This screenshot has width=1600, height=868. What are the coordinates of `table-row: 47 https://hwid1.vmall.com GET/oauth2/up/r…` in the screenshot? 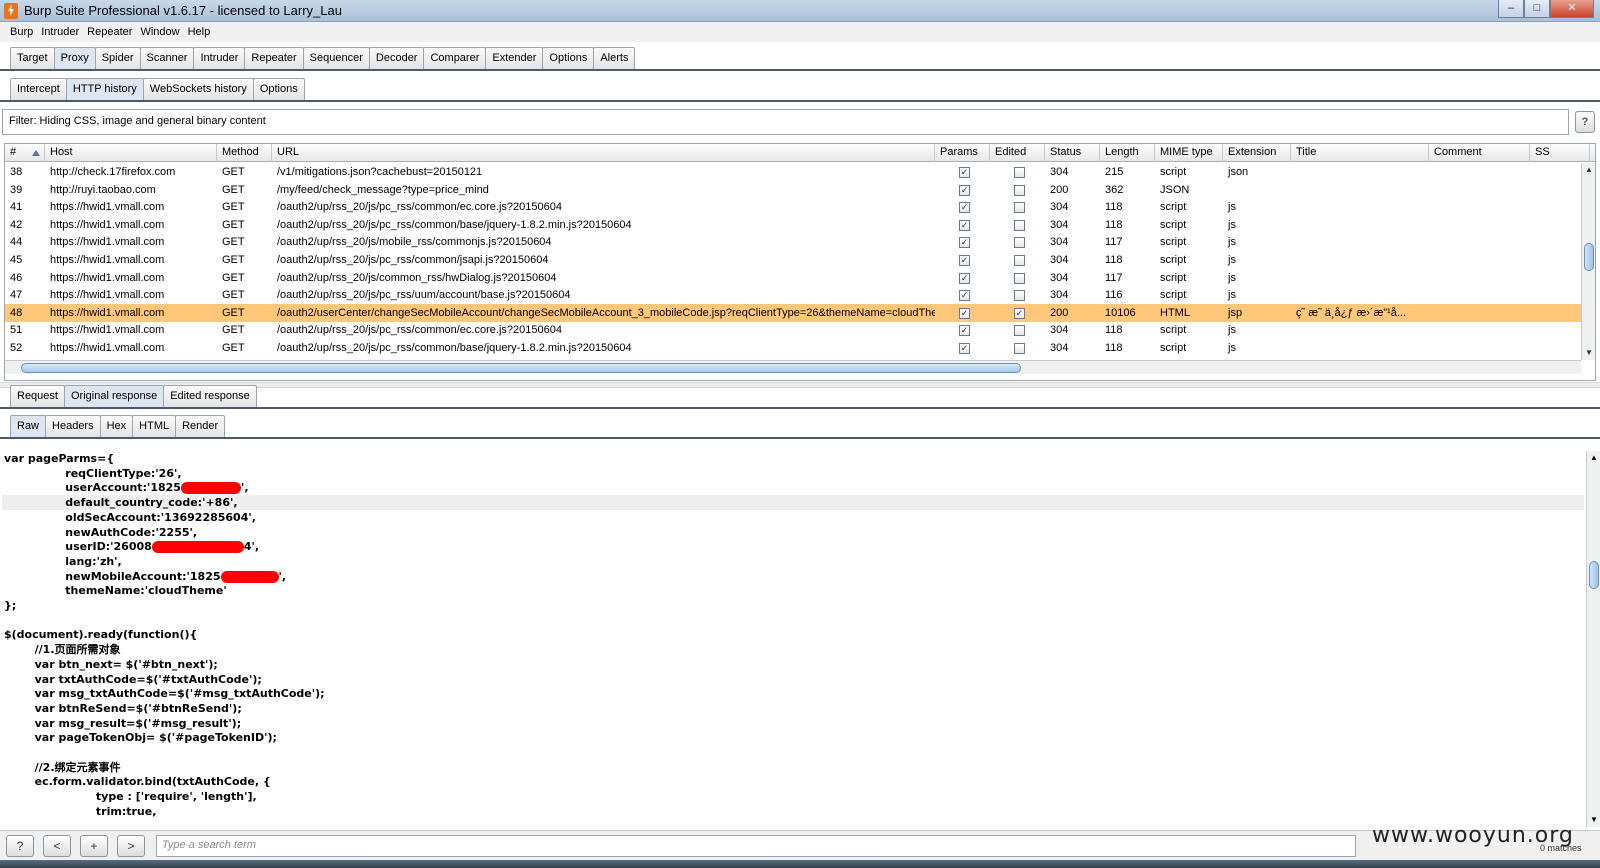 It's located at (793, 295).